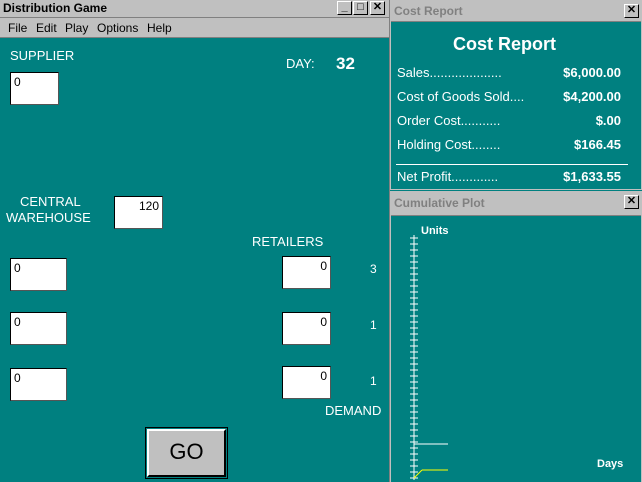 This screenshot has height=482, width=642. I want to click on menu-options: Options, so click(117, 28).